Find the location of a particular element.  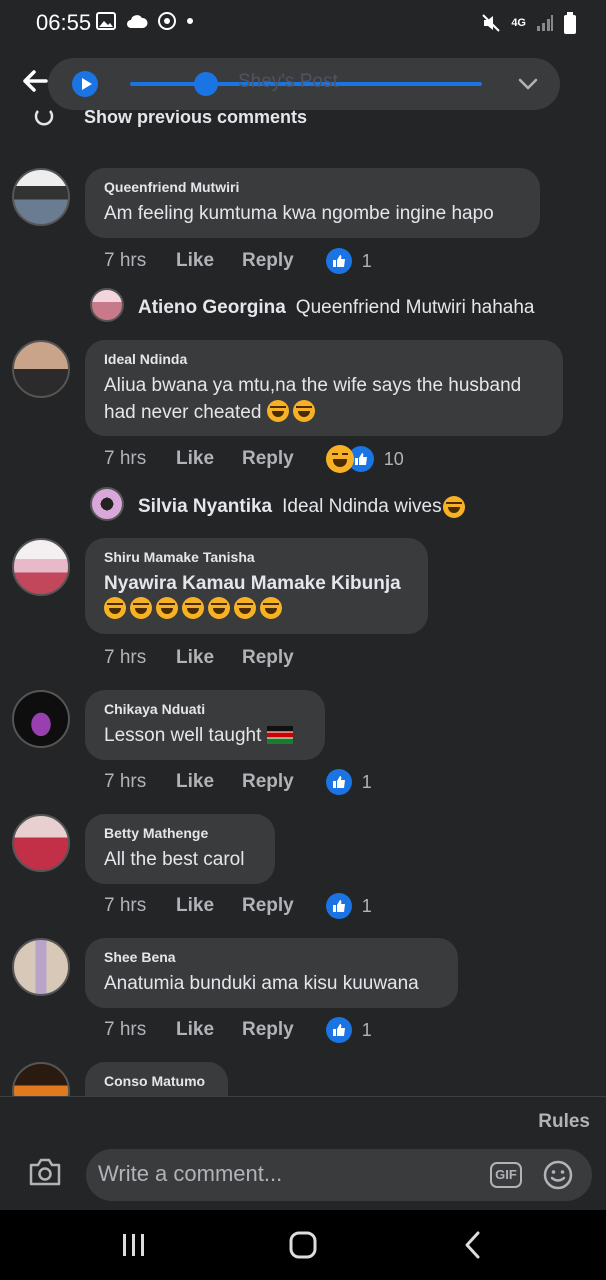

reaction-summary: 10 is located at coordinates (364, 459).